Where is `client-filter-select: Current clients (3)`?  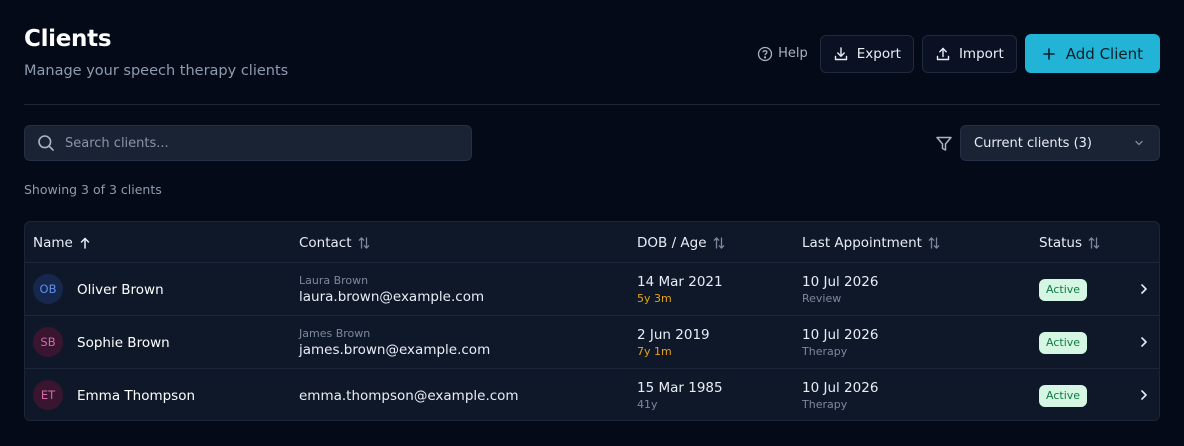
client-filter-select: Current clients (3) is located at coordinates (1060, 143).